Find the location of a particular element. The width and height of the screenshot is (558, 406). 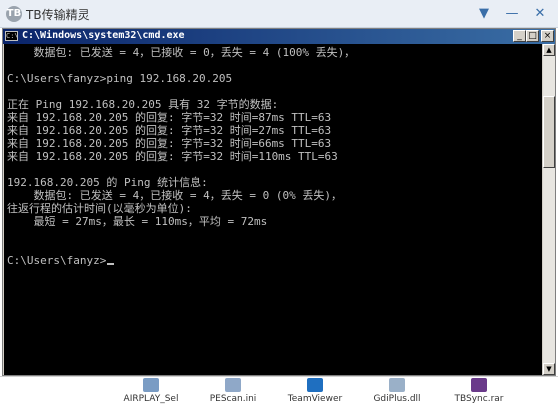

console-line: 数据包: 已发送 = 4，已接收 = 4，丢失 = 0 (0% 丢失)， is located at coordinates (174, 195).